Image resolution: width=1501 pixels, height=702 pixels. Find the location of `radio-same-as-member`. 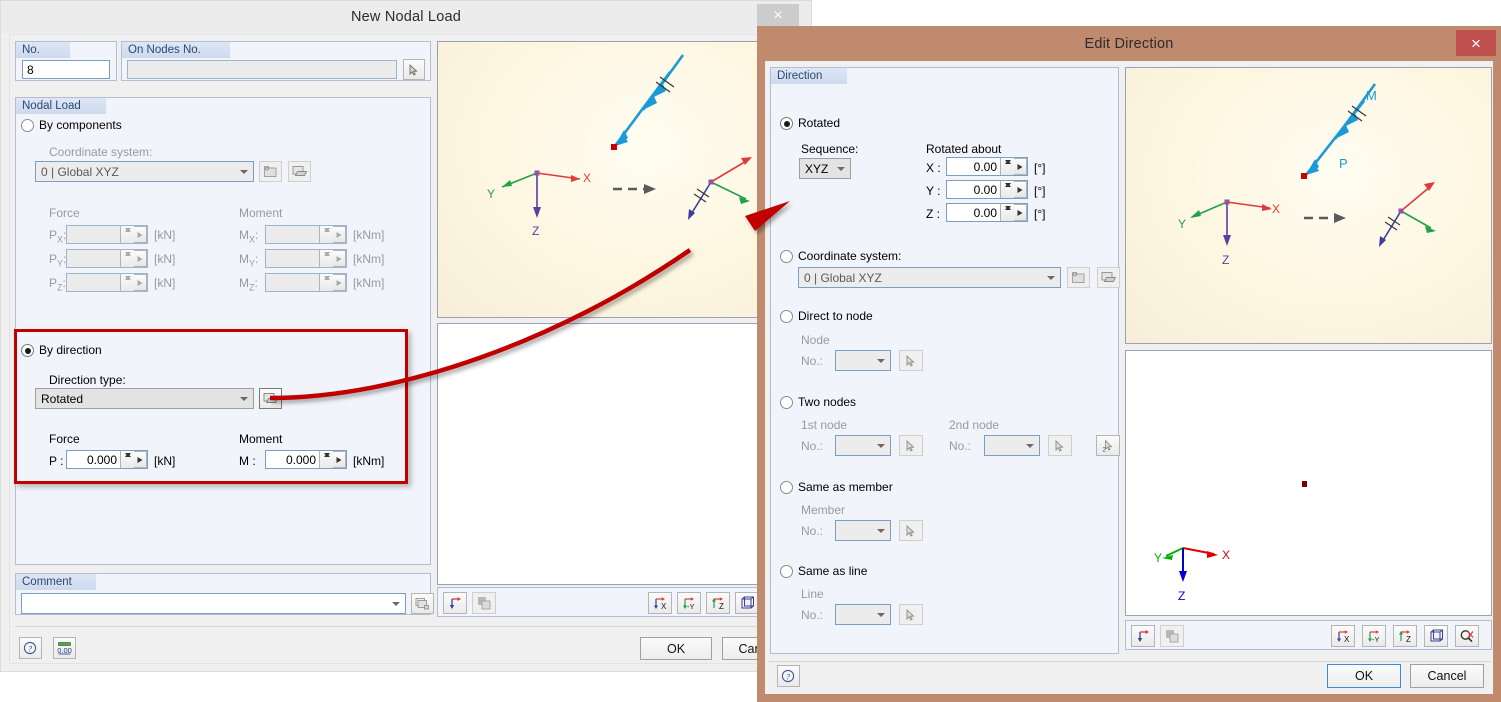

radio-same-as-member is located at coordinates (786, 487).